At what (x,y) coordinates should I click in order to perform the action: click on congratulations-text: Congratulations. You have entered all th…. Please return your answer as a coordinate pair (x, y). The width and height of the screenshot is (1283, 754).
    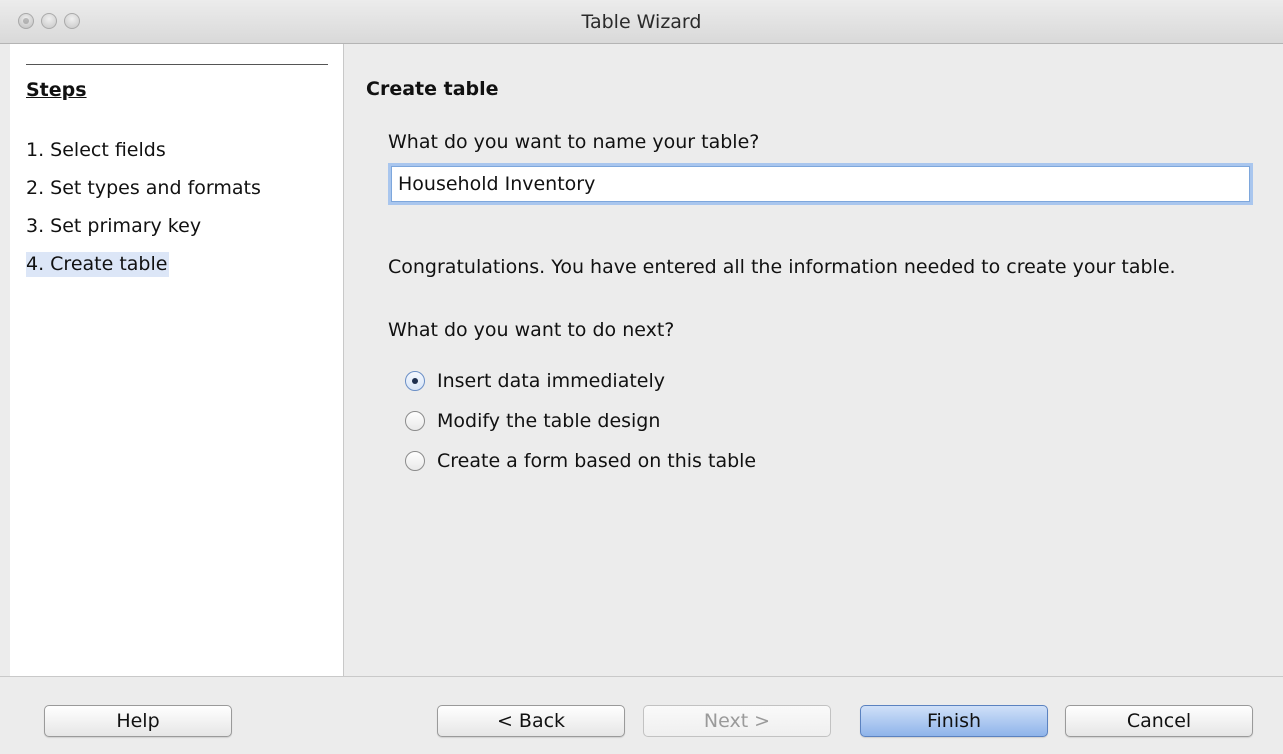
    Looking at the image, I should click on (782, 267).